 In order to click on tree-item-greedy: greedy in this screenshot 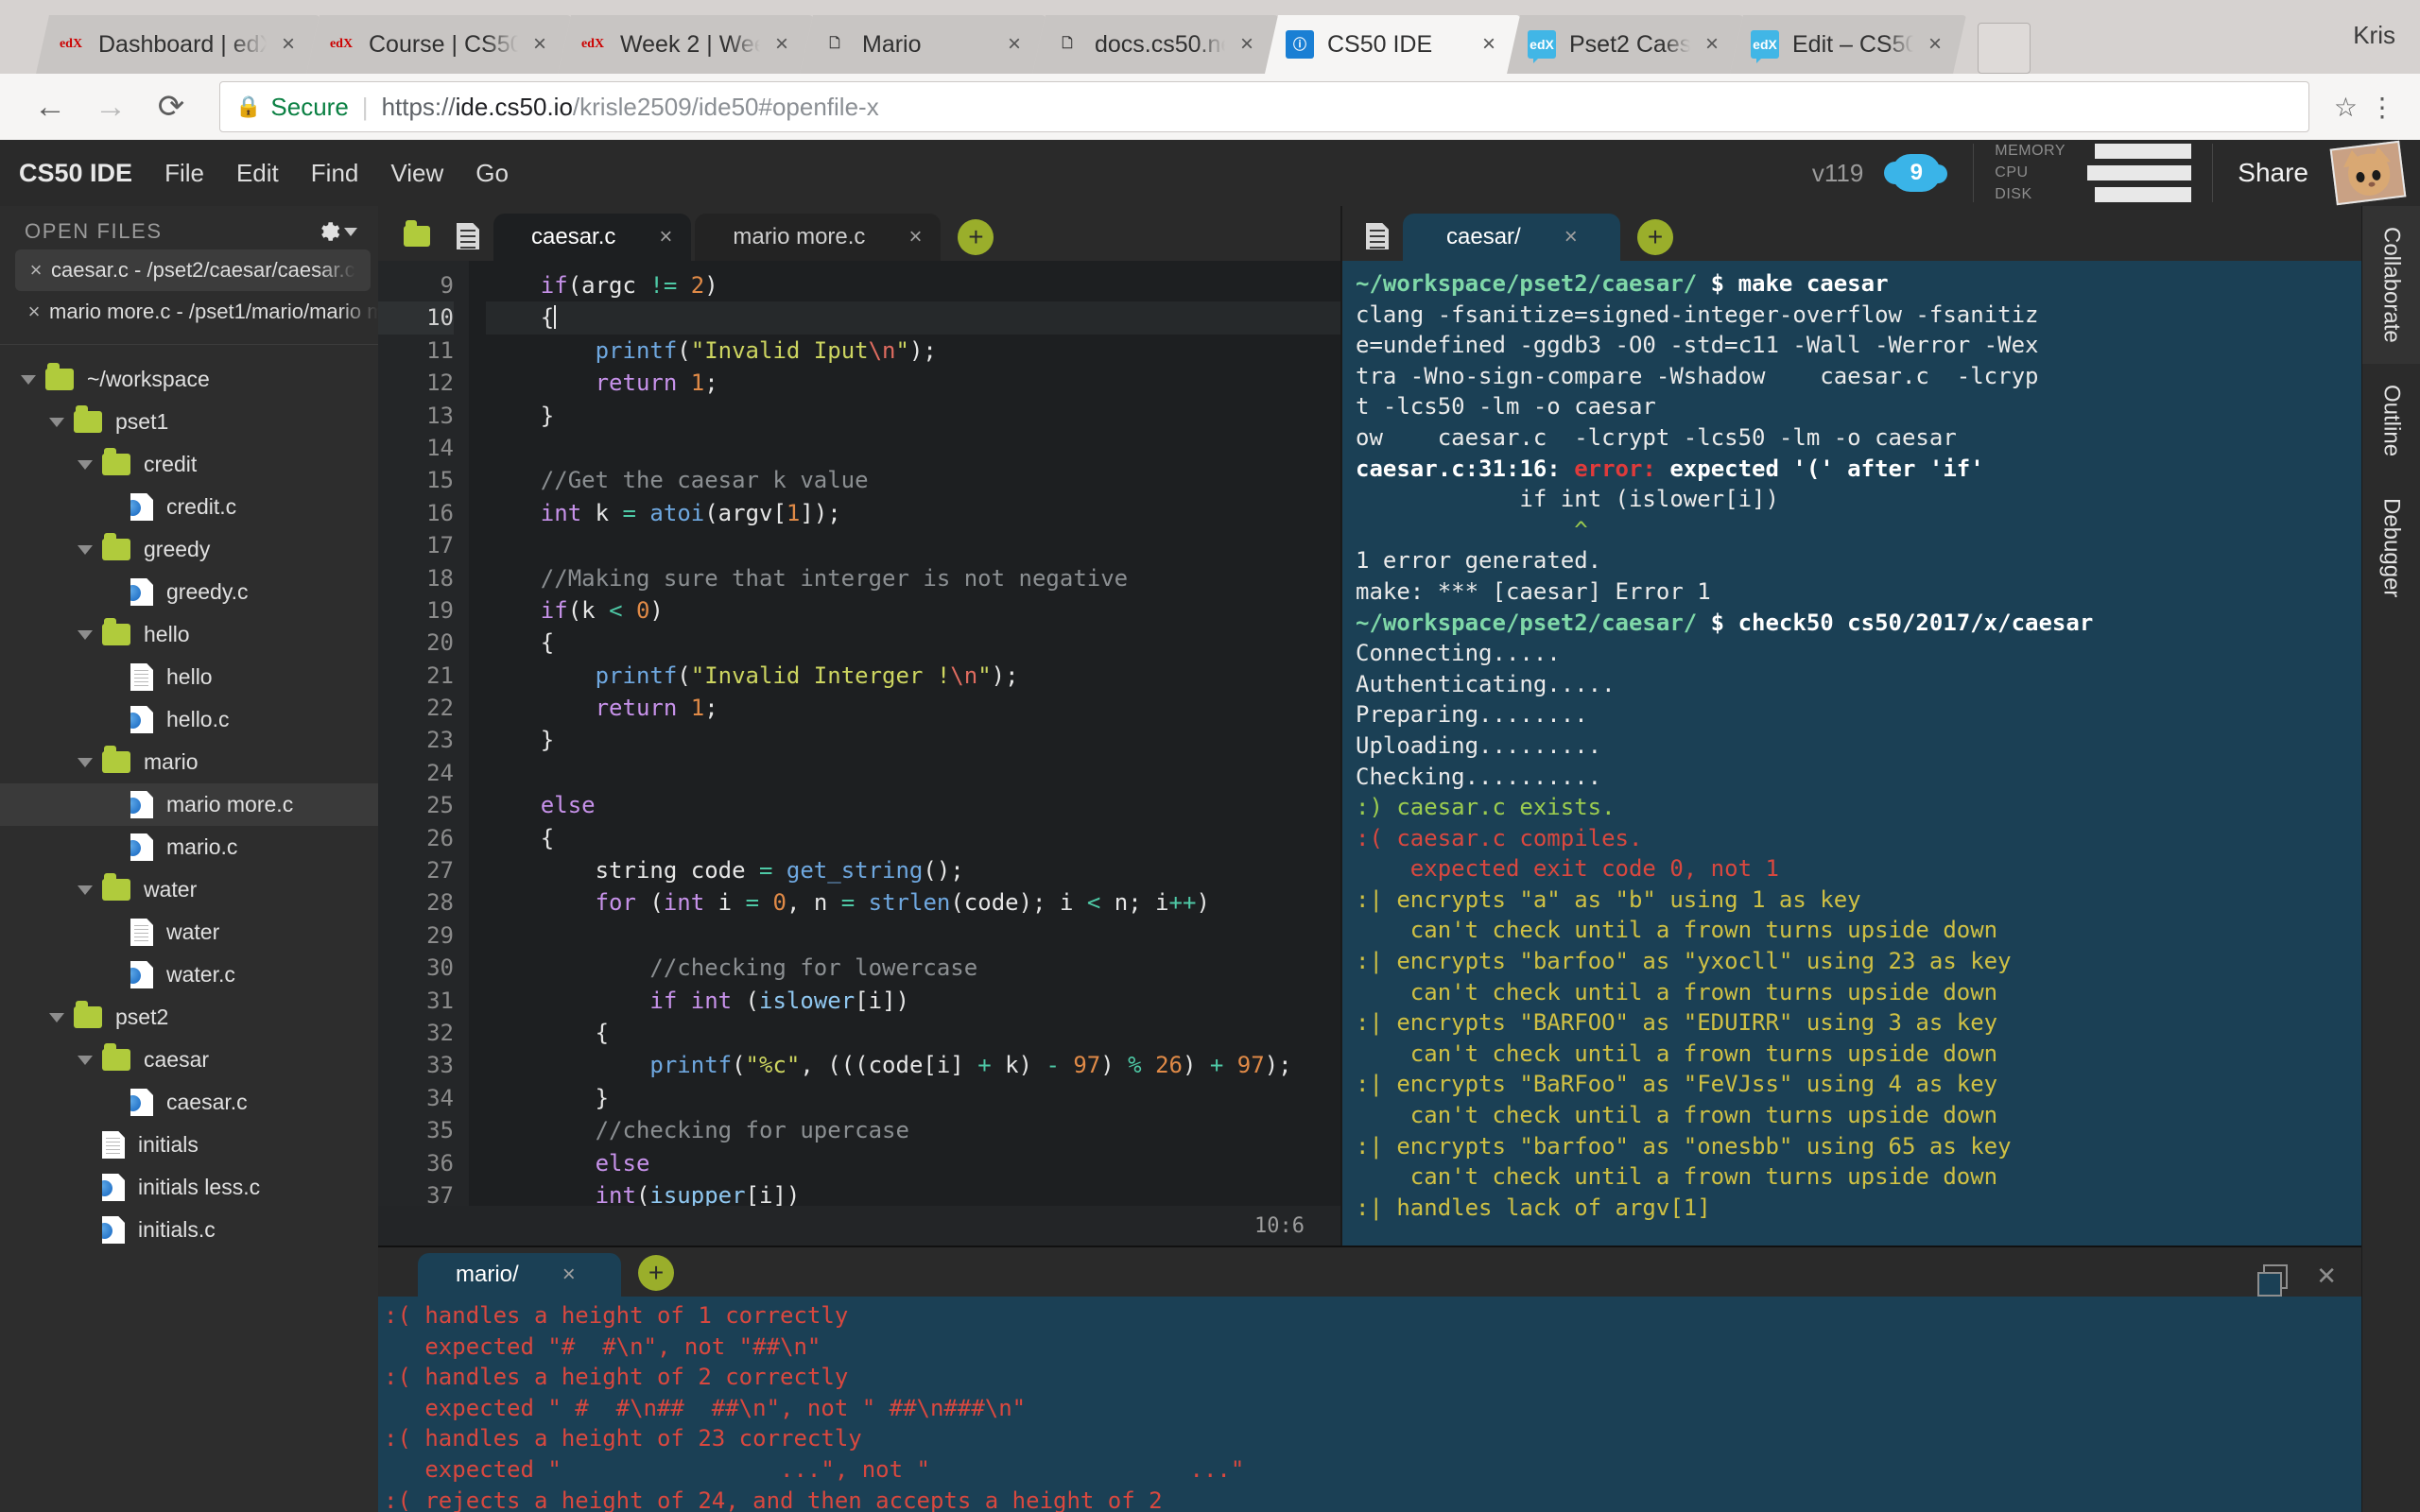, I will do `click(189, 549)`.